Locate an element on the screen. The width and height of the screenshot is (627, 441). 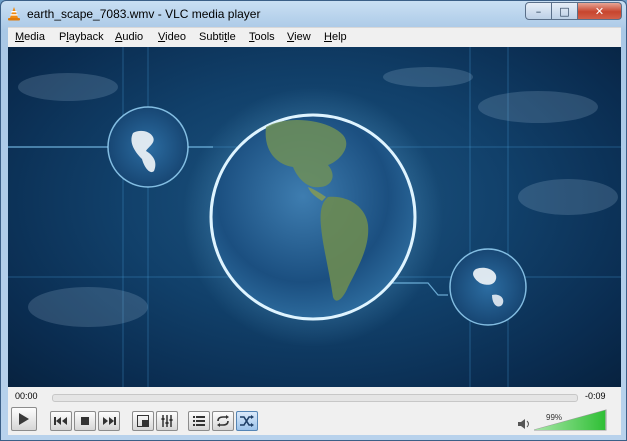
volume-slider is located at coordinates (571, 420).